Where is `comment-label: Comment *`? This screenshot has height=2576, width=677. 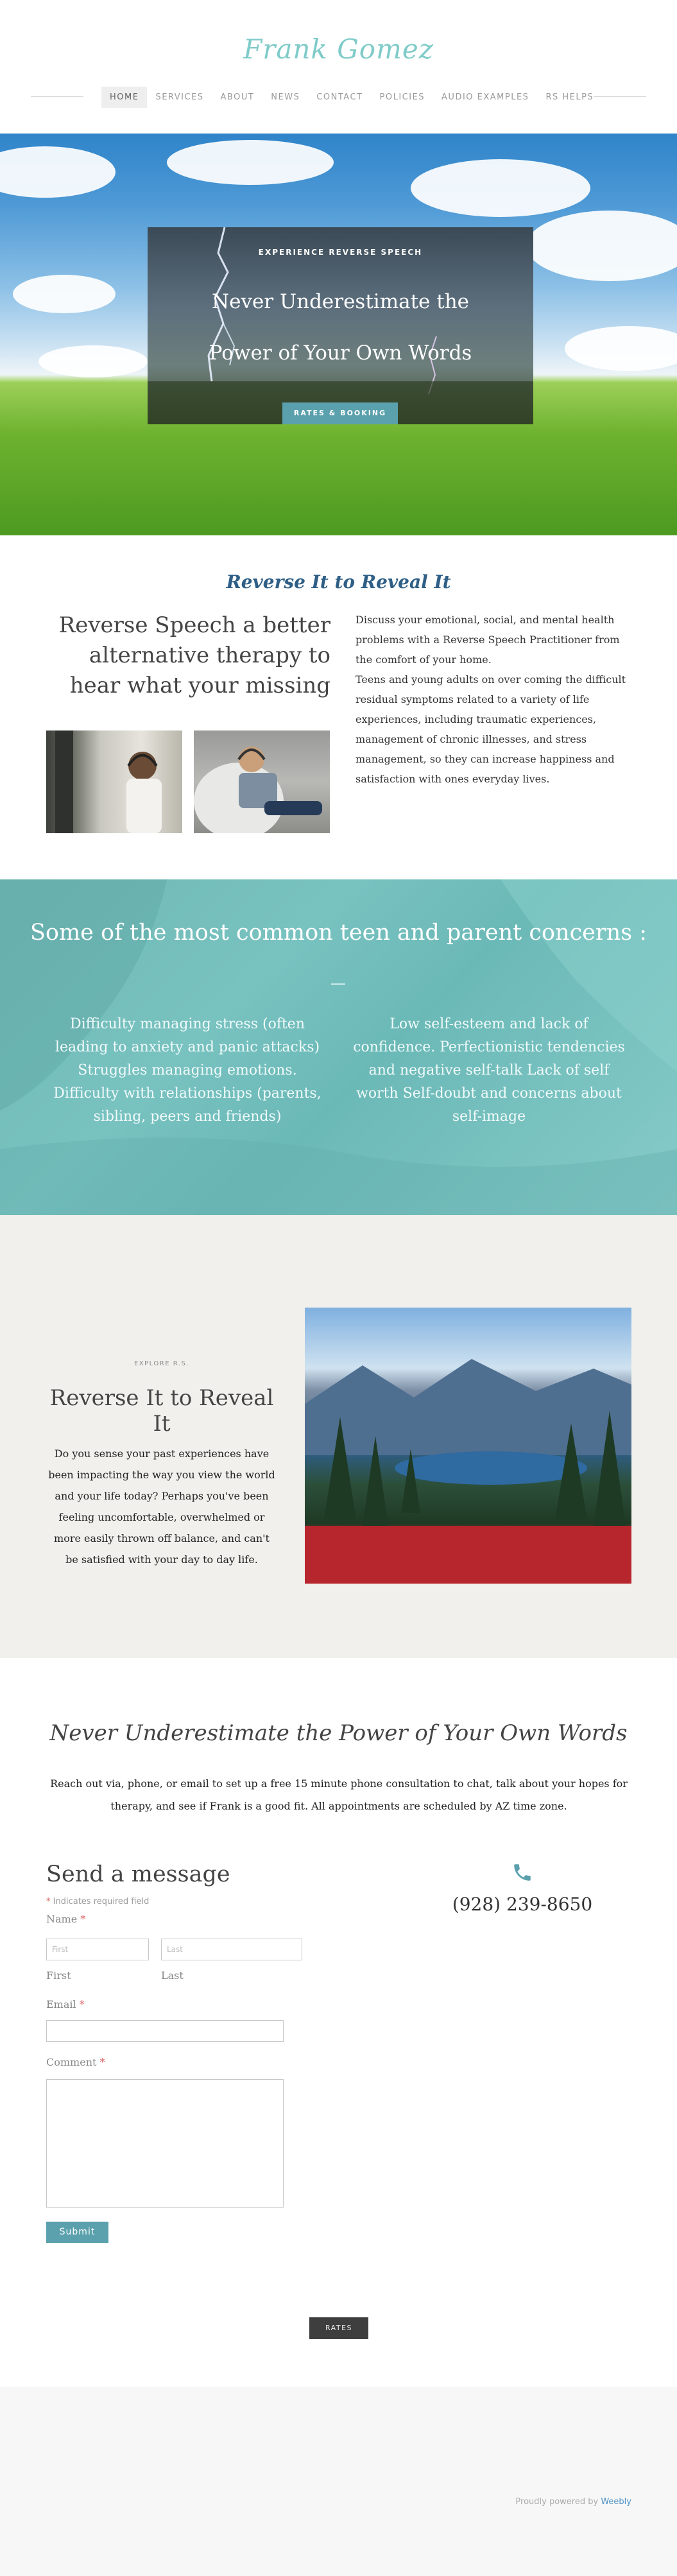 comment-label: Comment * is located at coordinates (75, 2062).